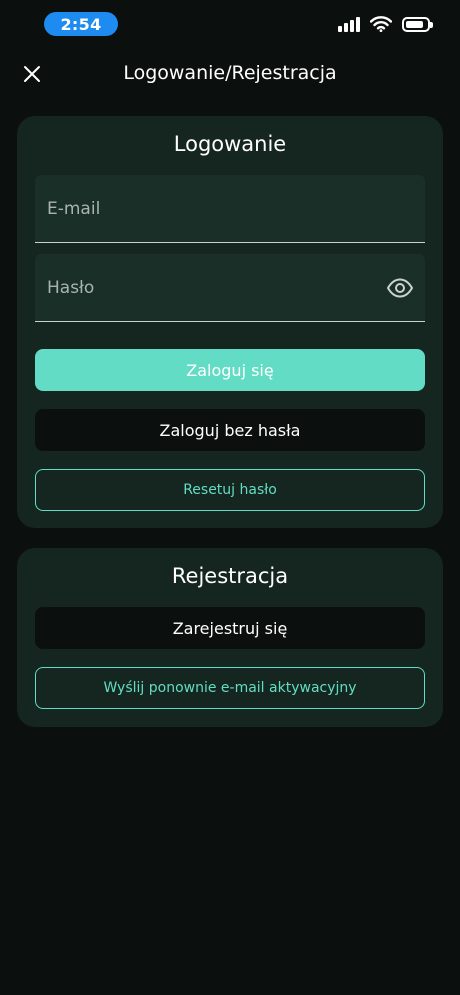 This screenshot has height=995, width=460. I want to click on eye-icon, so click(400, 288).